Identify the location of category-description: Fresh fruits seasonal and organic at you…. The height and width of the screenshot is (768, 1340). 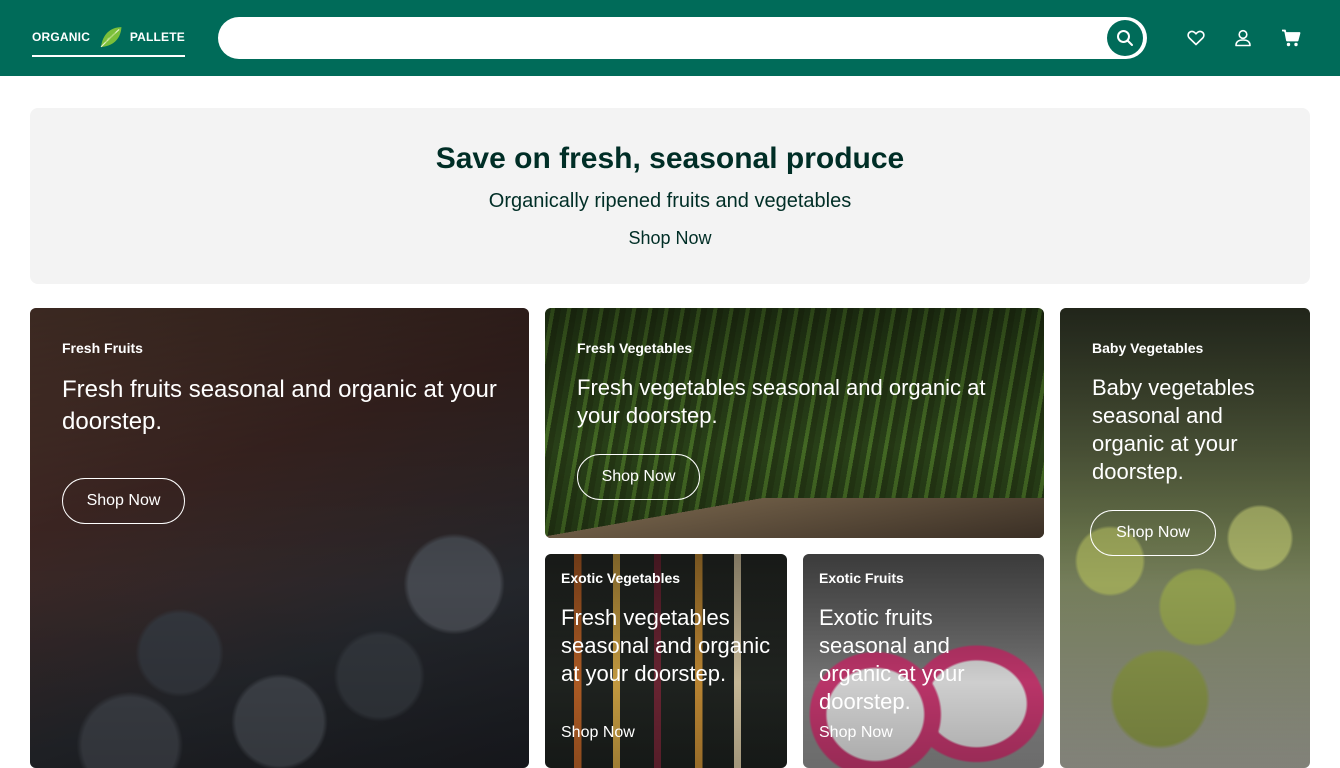
(279, 405).